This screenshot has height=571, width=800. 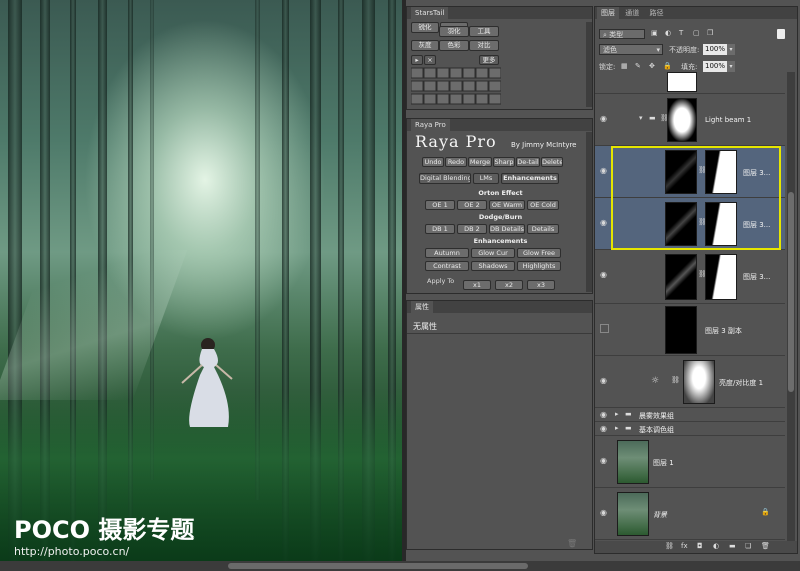 What do you see at coordinates (604, 328) in the screenshot?
I see `visibility-off-box` at bounding box center [604, 328].